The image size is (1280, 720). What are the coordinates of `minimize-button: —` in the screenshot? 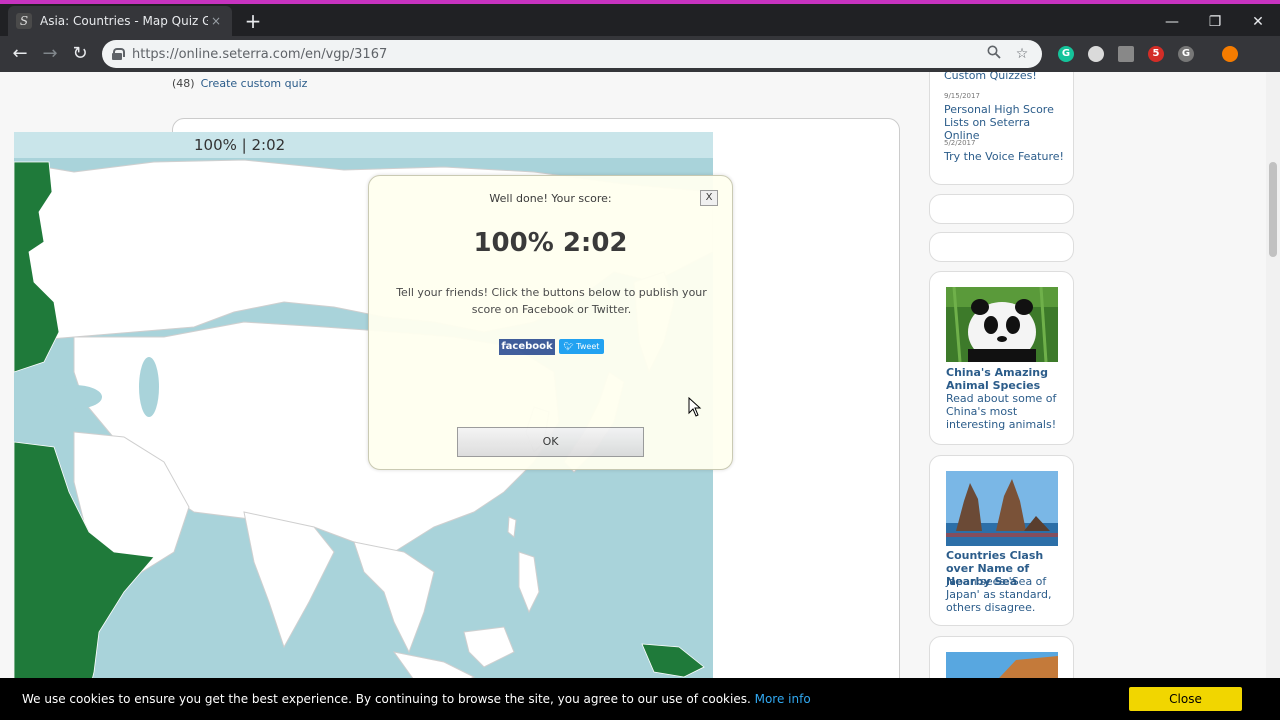 It's located at (1172, 22).